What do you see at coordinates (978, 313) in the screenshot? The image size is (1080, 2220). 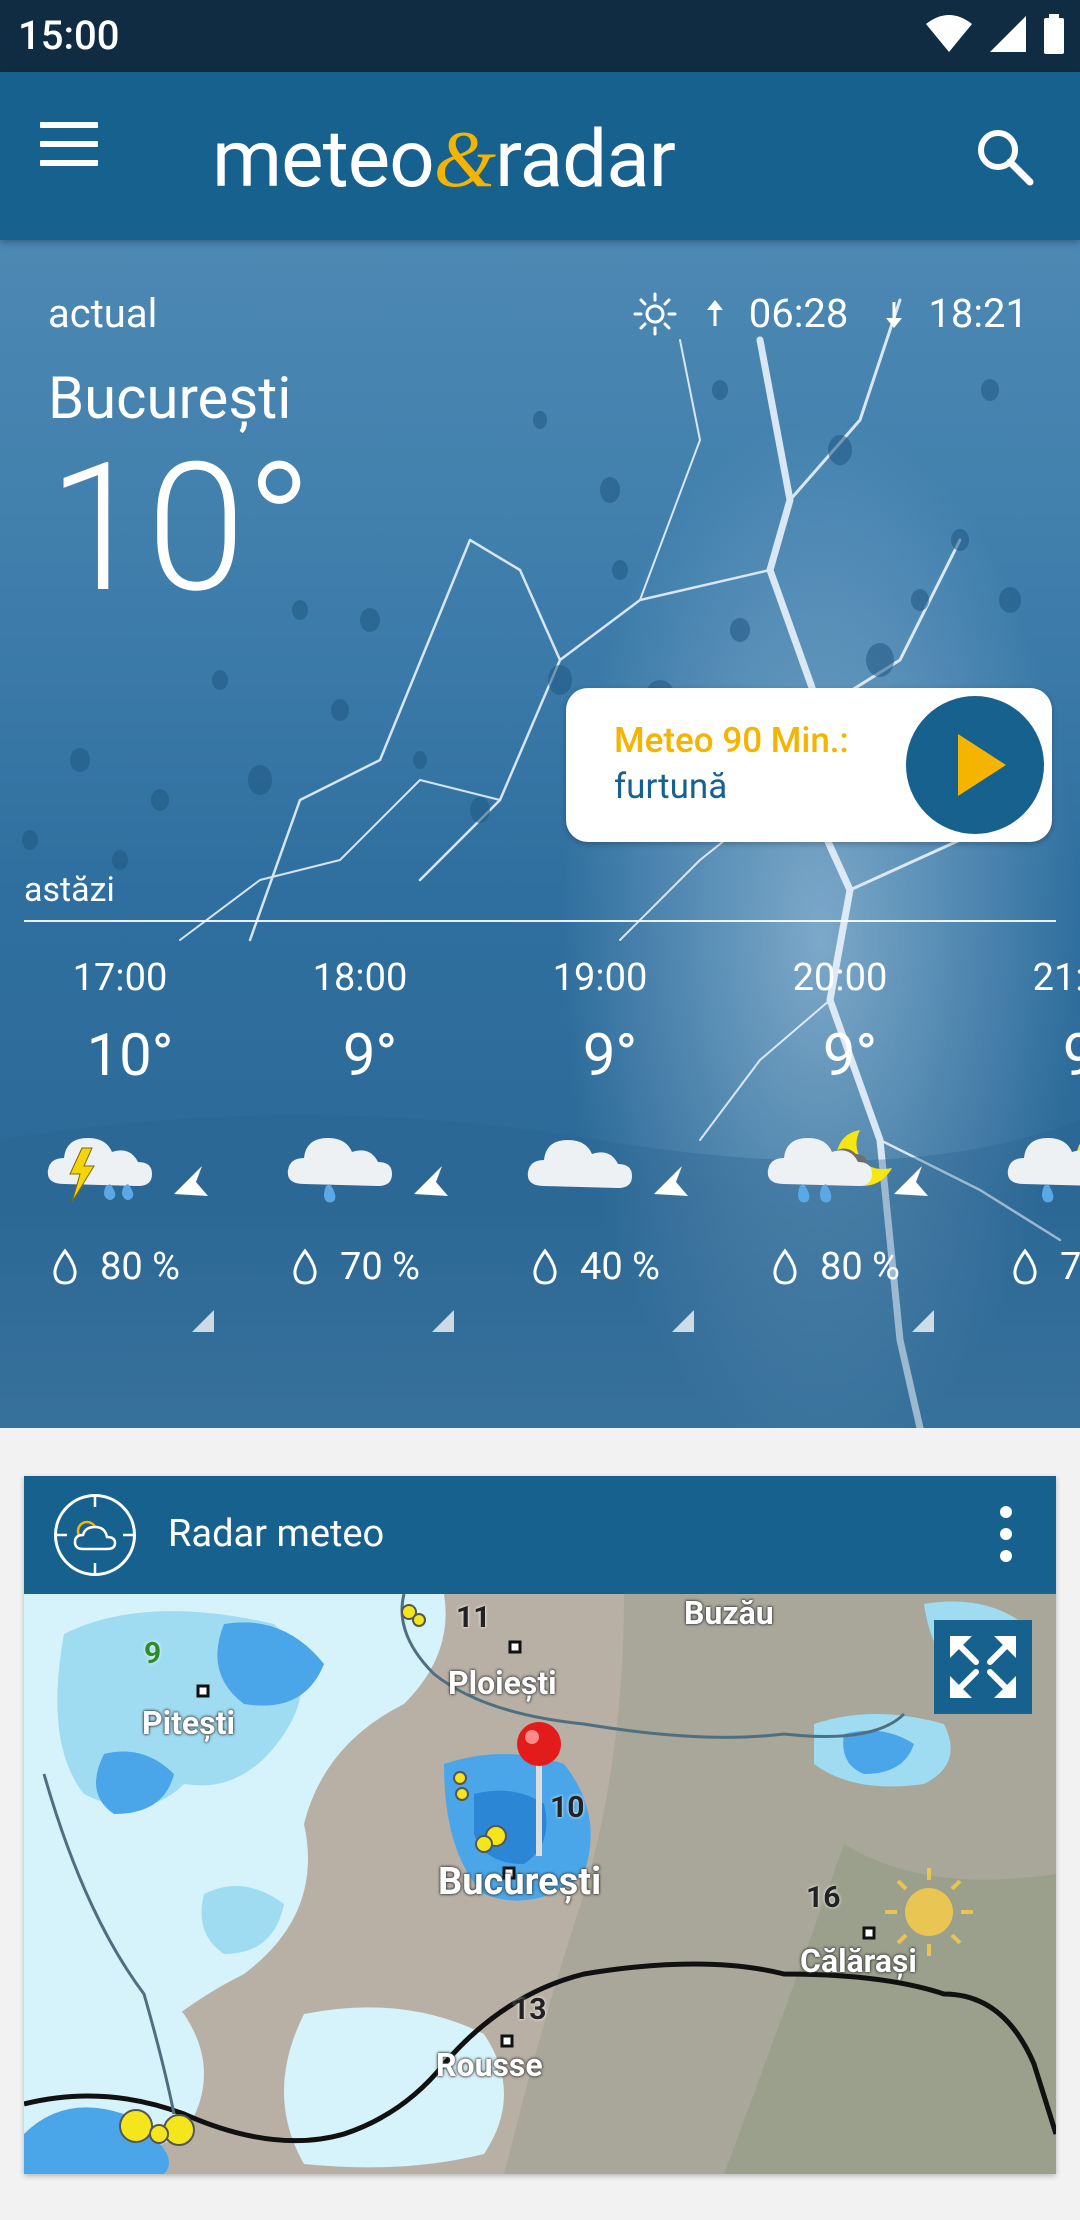 I see `sunset-time: 18:21` at bounding box center [978, 313].